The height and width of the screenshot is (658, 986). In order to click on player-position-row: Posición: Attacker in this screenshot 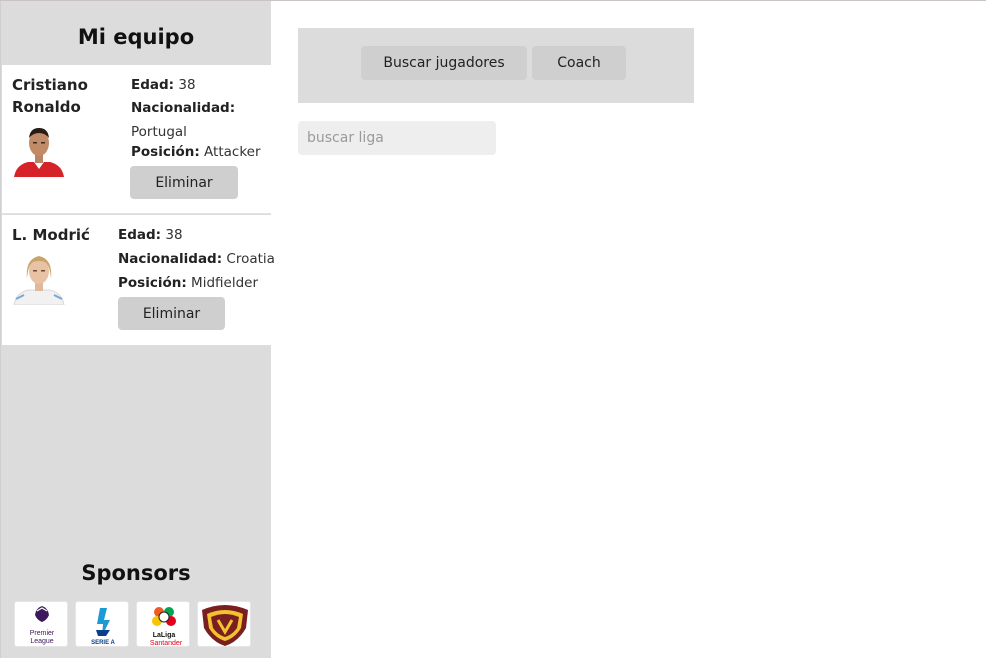, I will do `click(196, 152)`.